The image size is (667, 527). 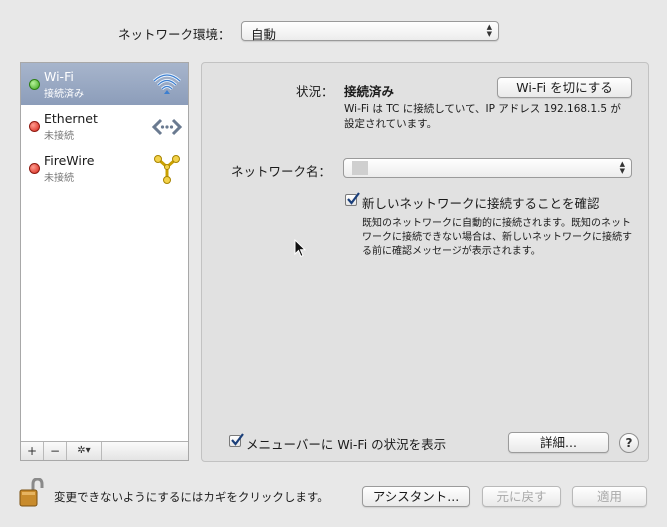 What do you see at coordinates (391, 124) in the screenshot?
I see `status-description-line-2: 設定されています。` at bounding box center [391, 124].